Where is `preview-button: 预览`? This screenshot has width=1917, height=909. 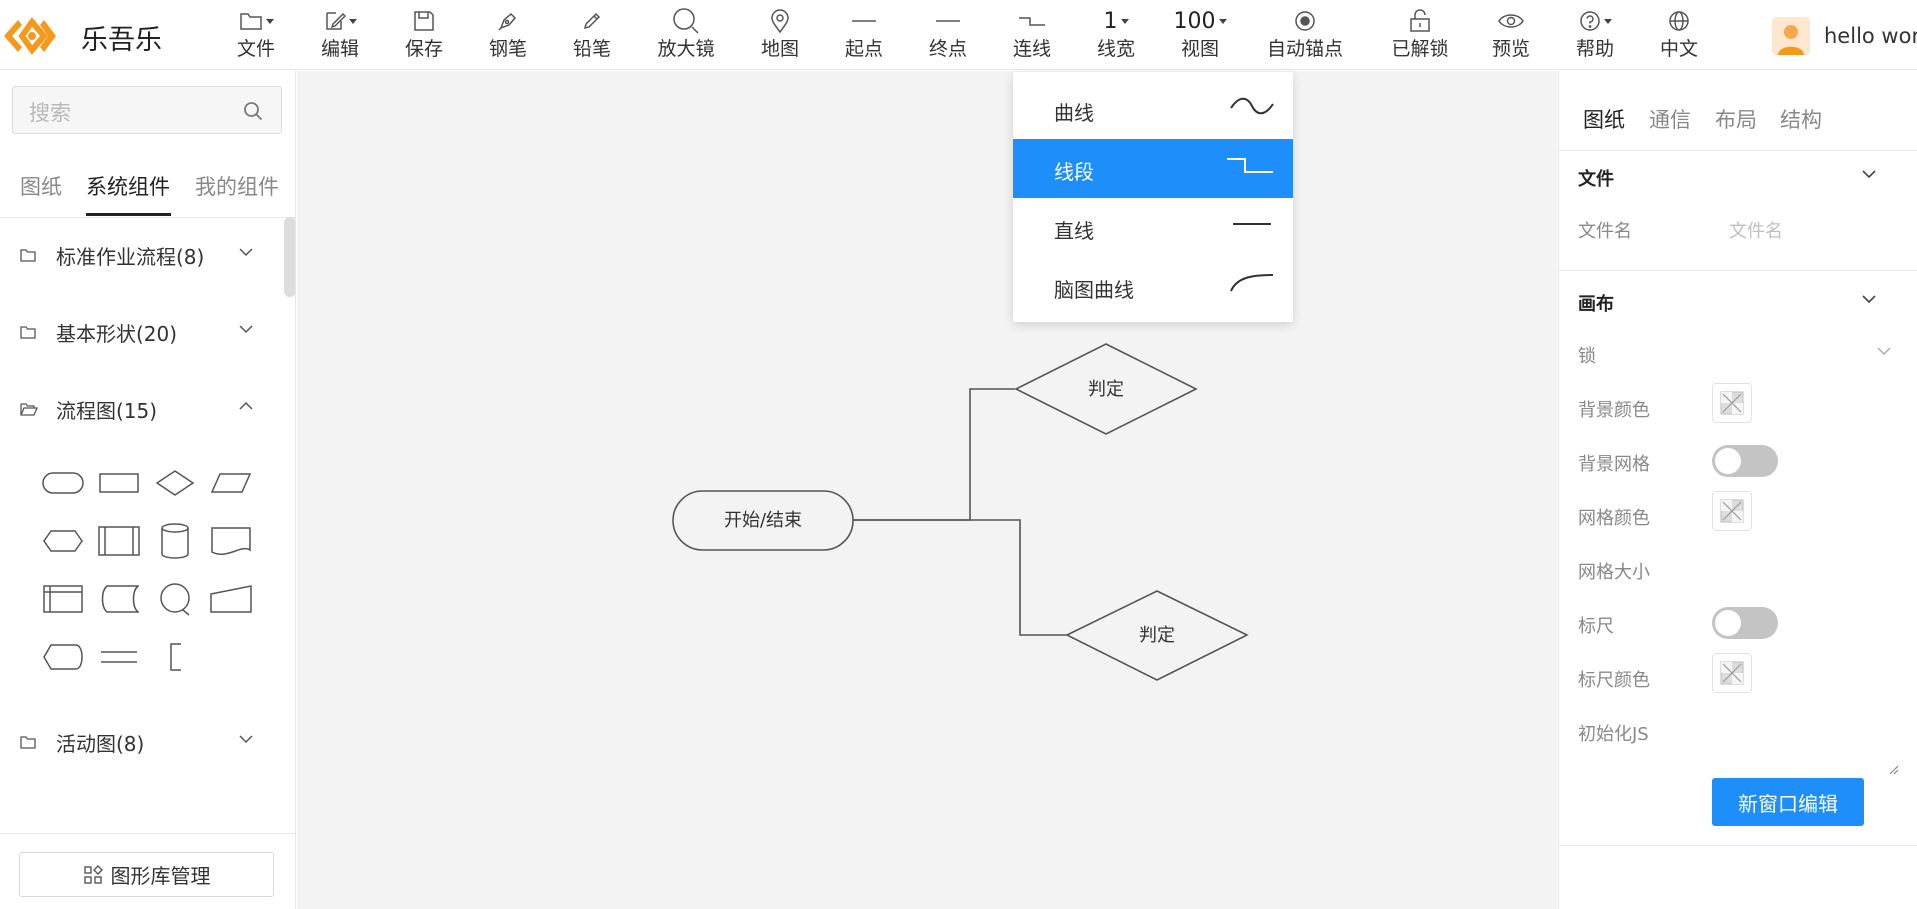 preview-button: 预览 is located at coordinates (1511, 35).